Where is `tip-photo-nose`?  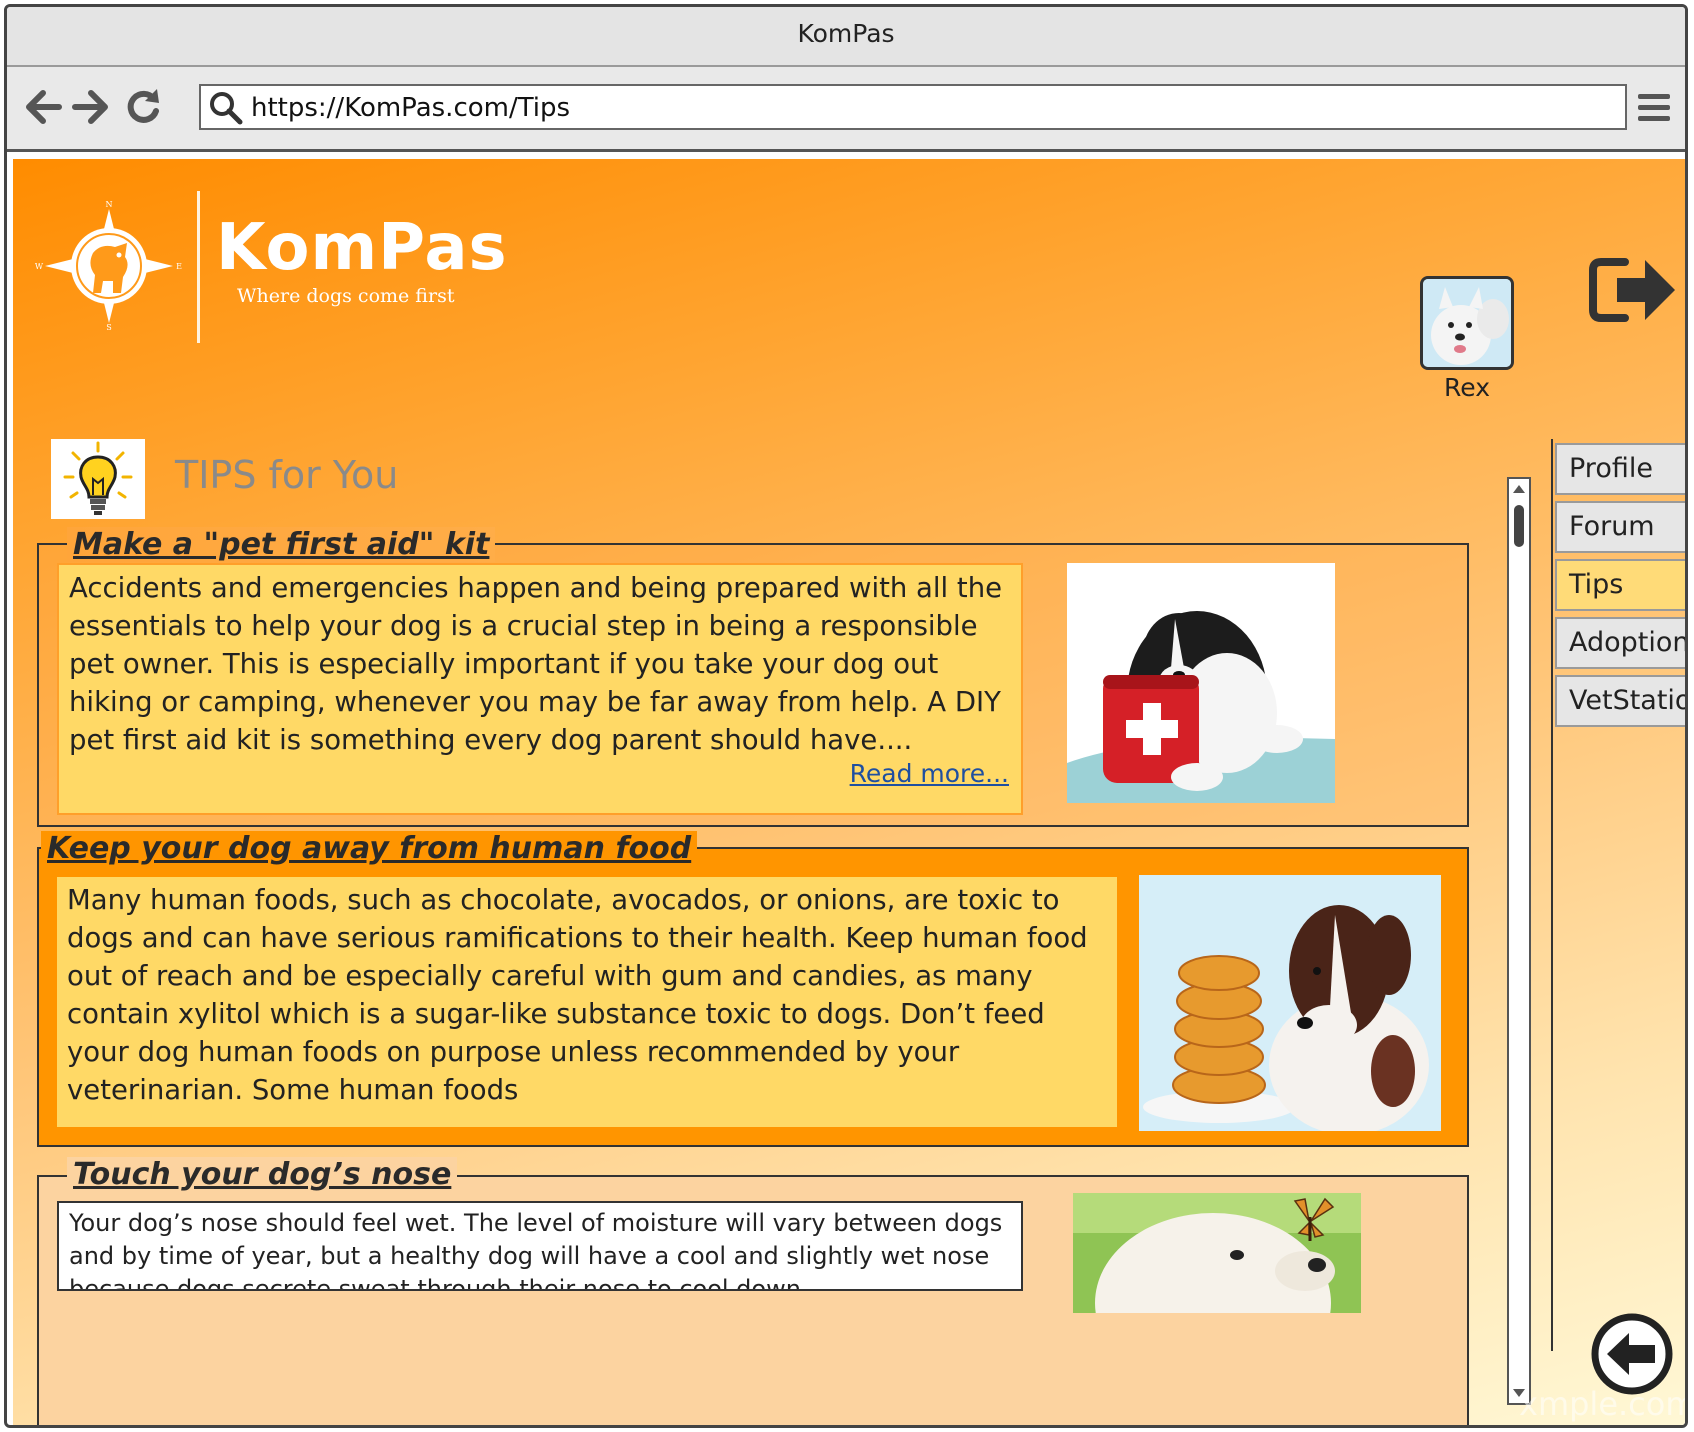
tip-photo-nose is located at coordinates (1217, 1253).